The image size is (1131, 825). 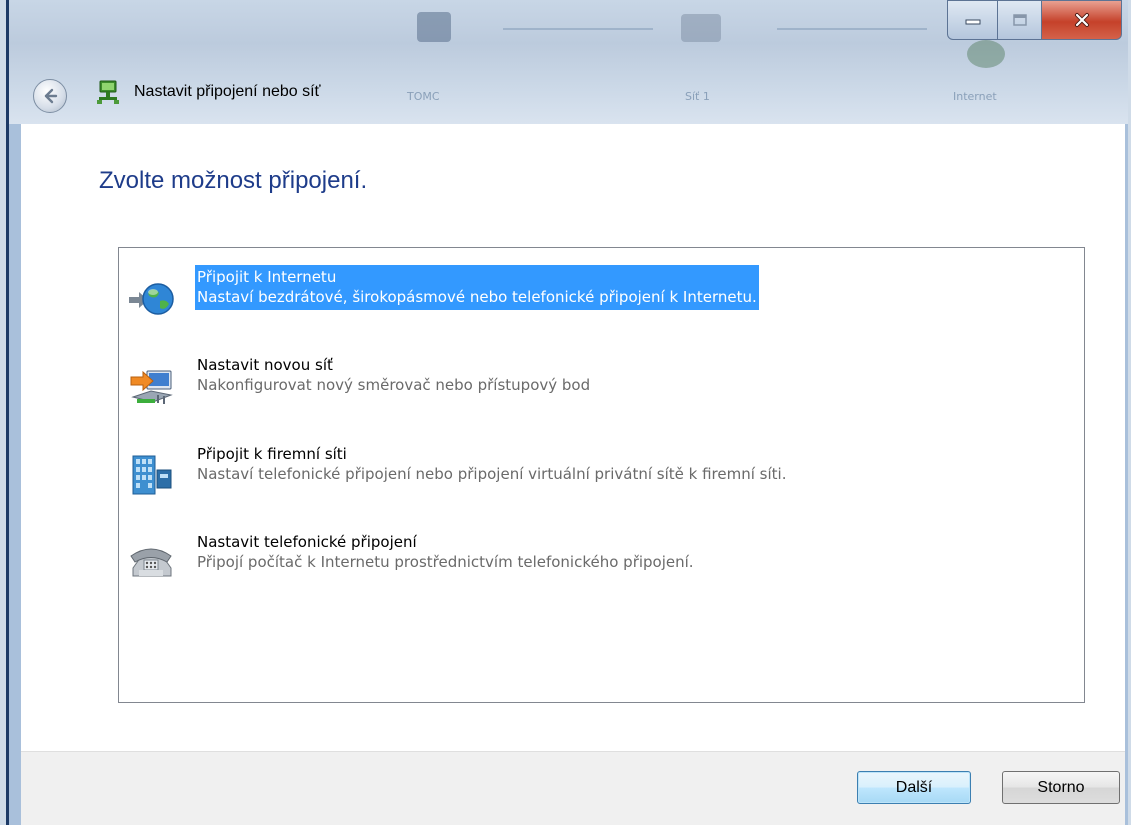 I want to click on option-title: Nastavit novou síť, so click(x=265, y=365).